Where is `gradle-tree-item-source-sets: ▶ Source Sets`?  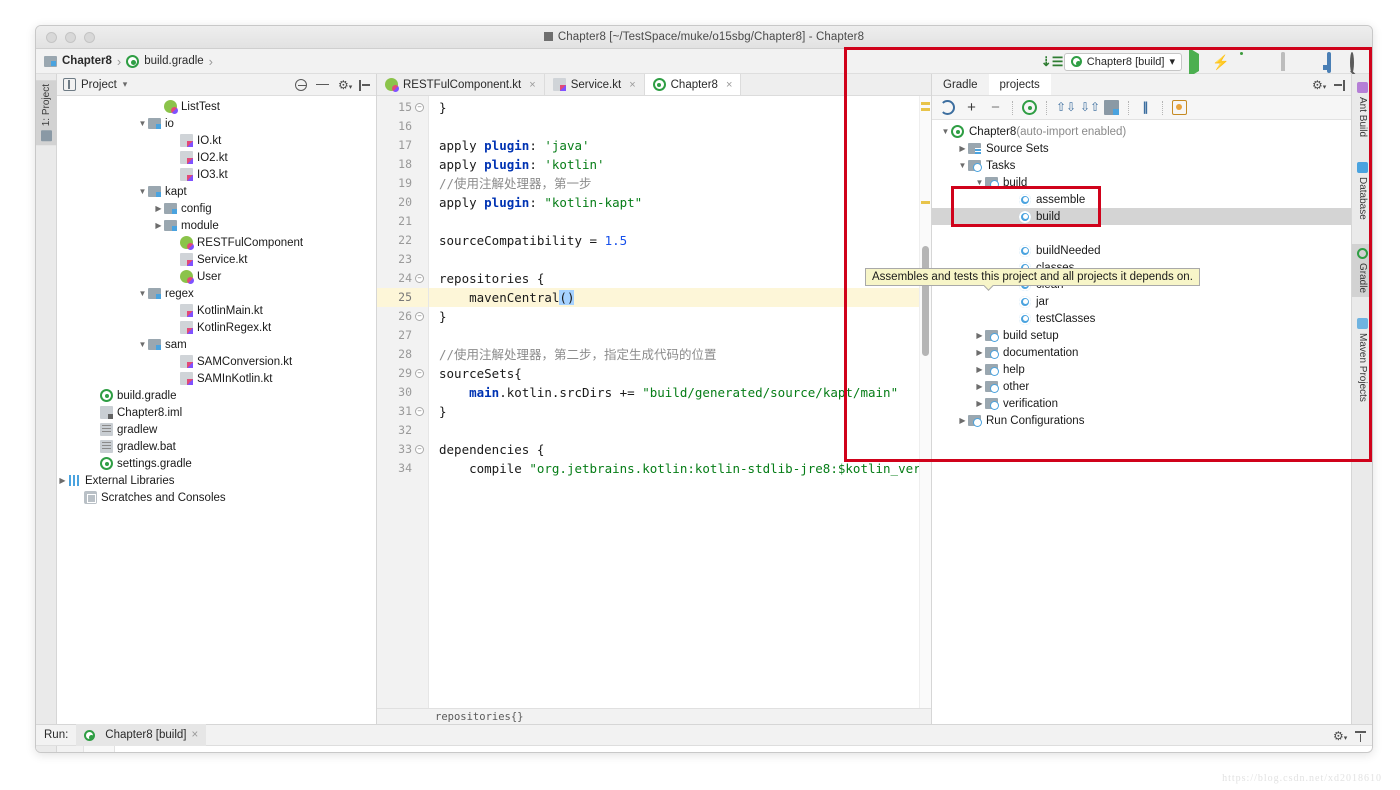
gradle-tree-item-source-sets: ▶ Source Sets is located at coordinates (1141, 148).